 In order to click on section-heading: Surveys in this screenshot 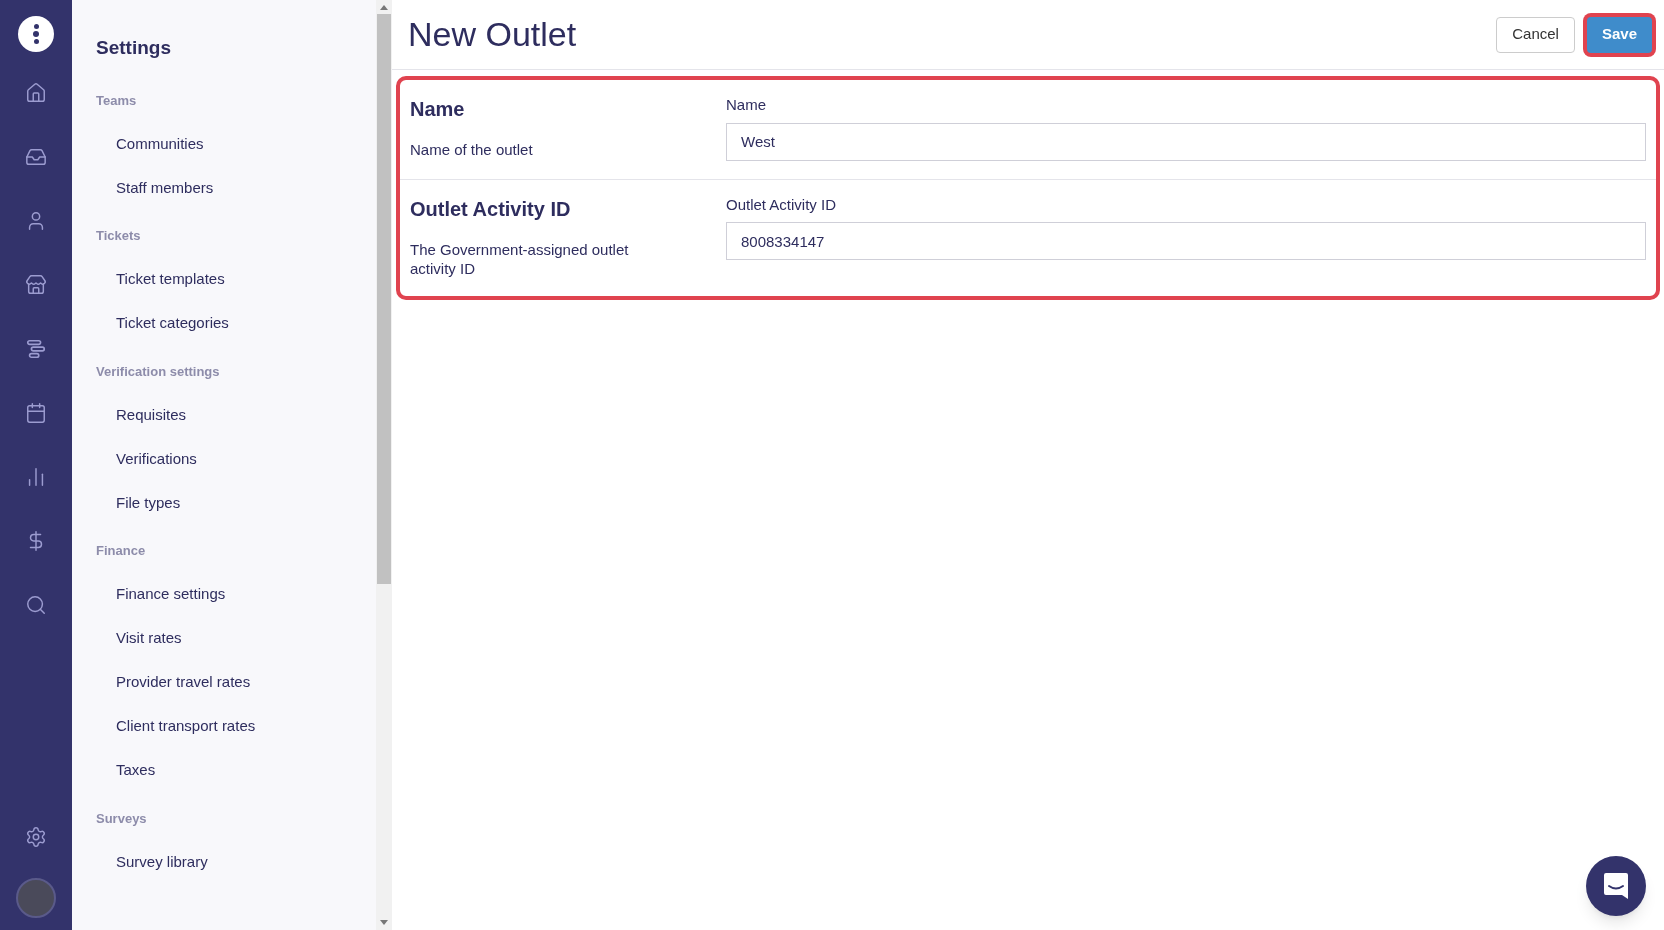, I will do `click(122, 818)`.